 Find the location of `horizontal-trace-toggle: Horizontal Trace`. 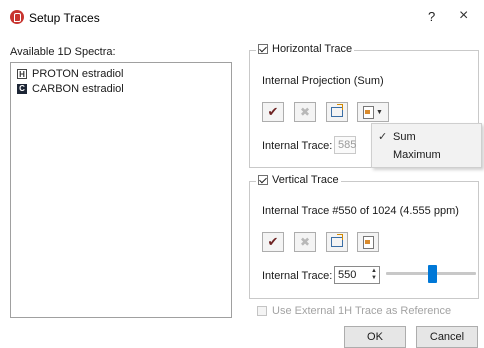

horizontal-trace-toggle: Horizontal Trace is located at coordinates (305, 49).